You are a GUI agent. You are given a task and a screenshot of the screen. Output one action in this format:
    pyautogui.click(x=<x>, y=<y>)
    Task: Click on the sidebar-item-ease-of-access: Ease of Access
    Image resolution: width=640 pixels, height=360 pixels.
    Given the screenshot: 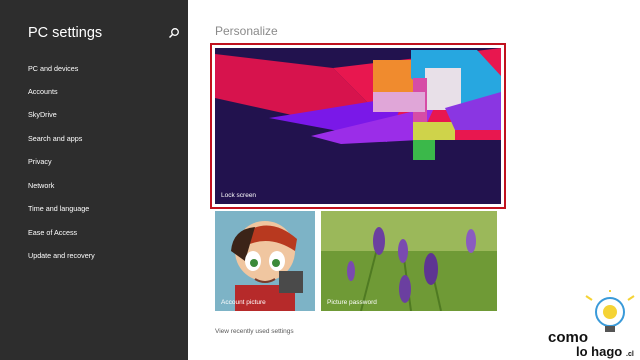 What is the action you would take?
    pyautogui.click(x=52, y=232)
    